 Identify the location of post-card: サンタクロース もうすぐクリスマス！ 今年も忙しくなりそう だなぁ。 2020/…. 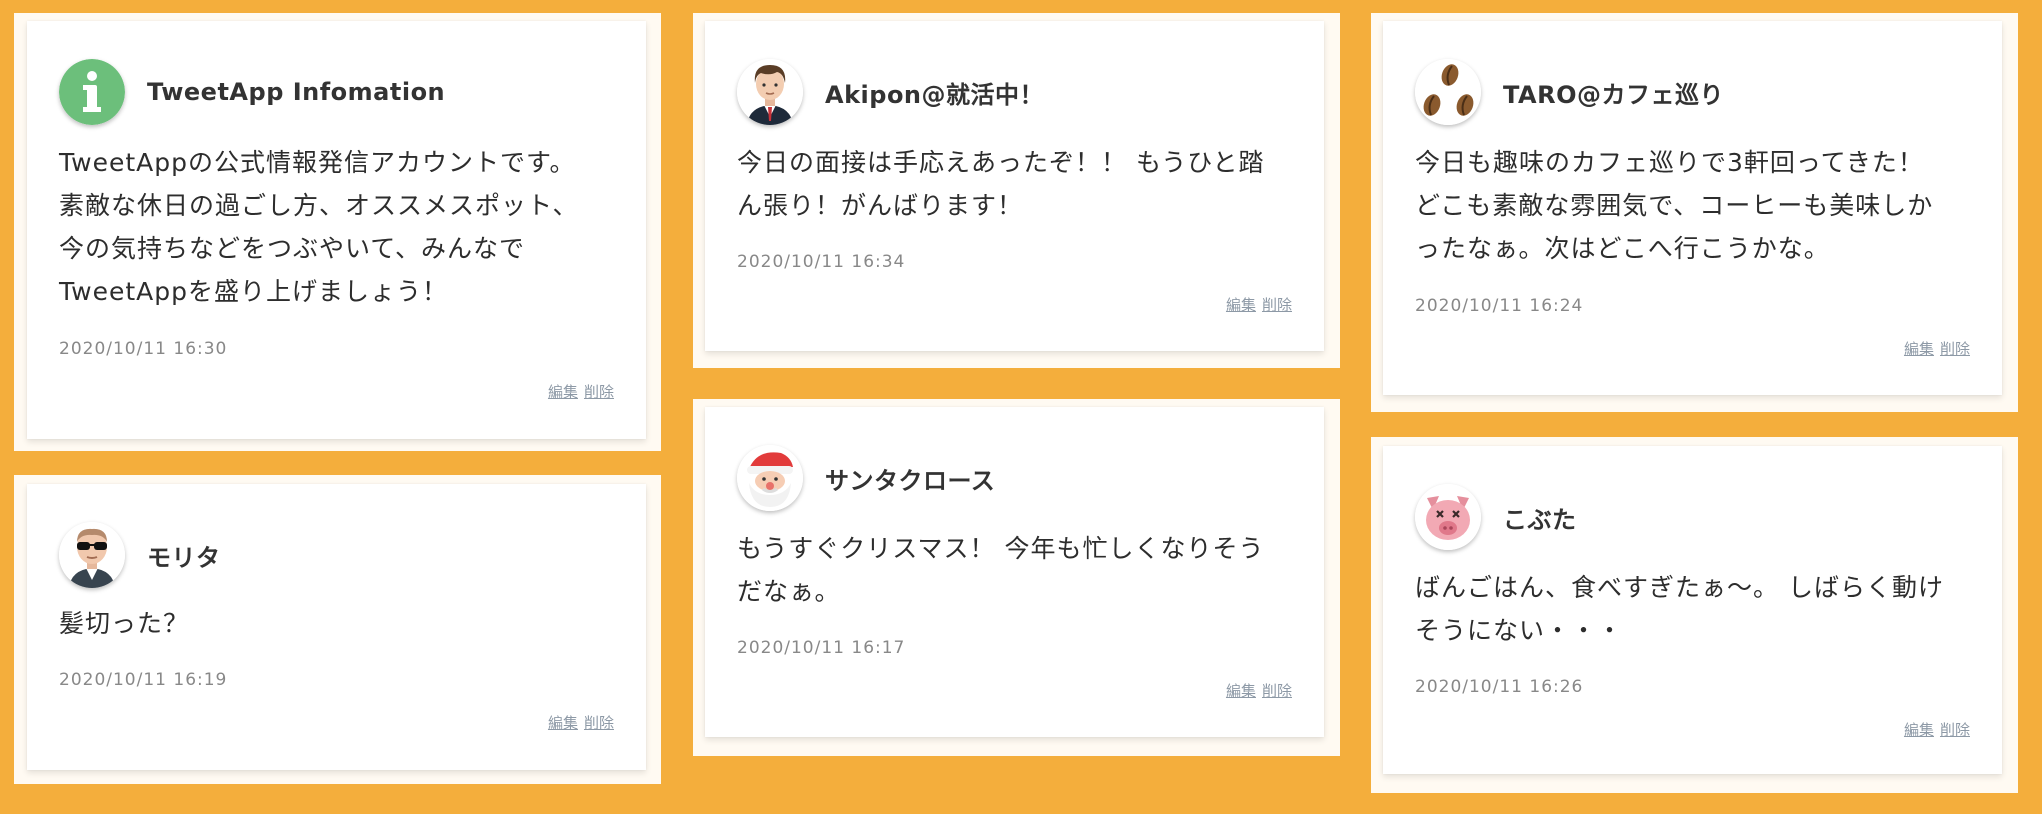
(1014, 572).